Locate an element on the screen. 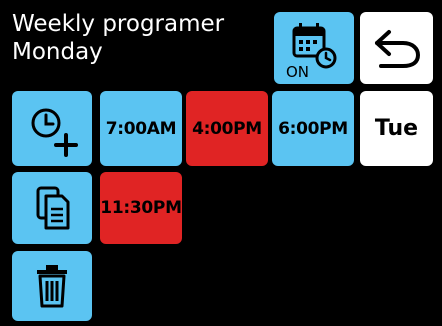 The width and height of the screenshot is (442, 326). time-slot-label: 4:00PM is located at coordinates (227, 128).